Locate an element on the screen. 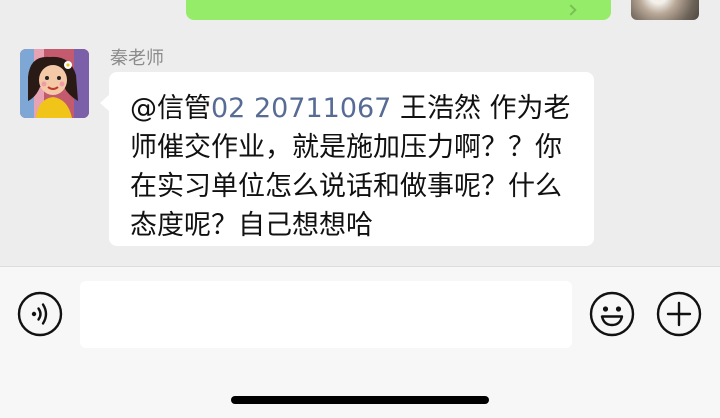 This screenshot has height=418, width=720. more-options-button is located at coordinates (679, 314).